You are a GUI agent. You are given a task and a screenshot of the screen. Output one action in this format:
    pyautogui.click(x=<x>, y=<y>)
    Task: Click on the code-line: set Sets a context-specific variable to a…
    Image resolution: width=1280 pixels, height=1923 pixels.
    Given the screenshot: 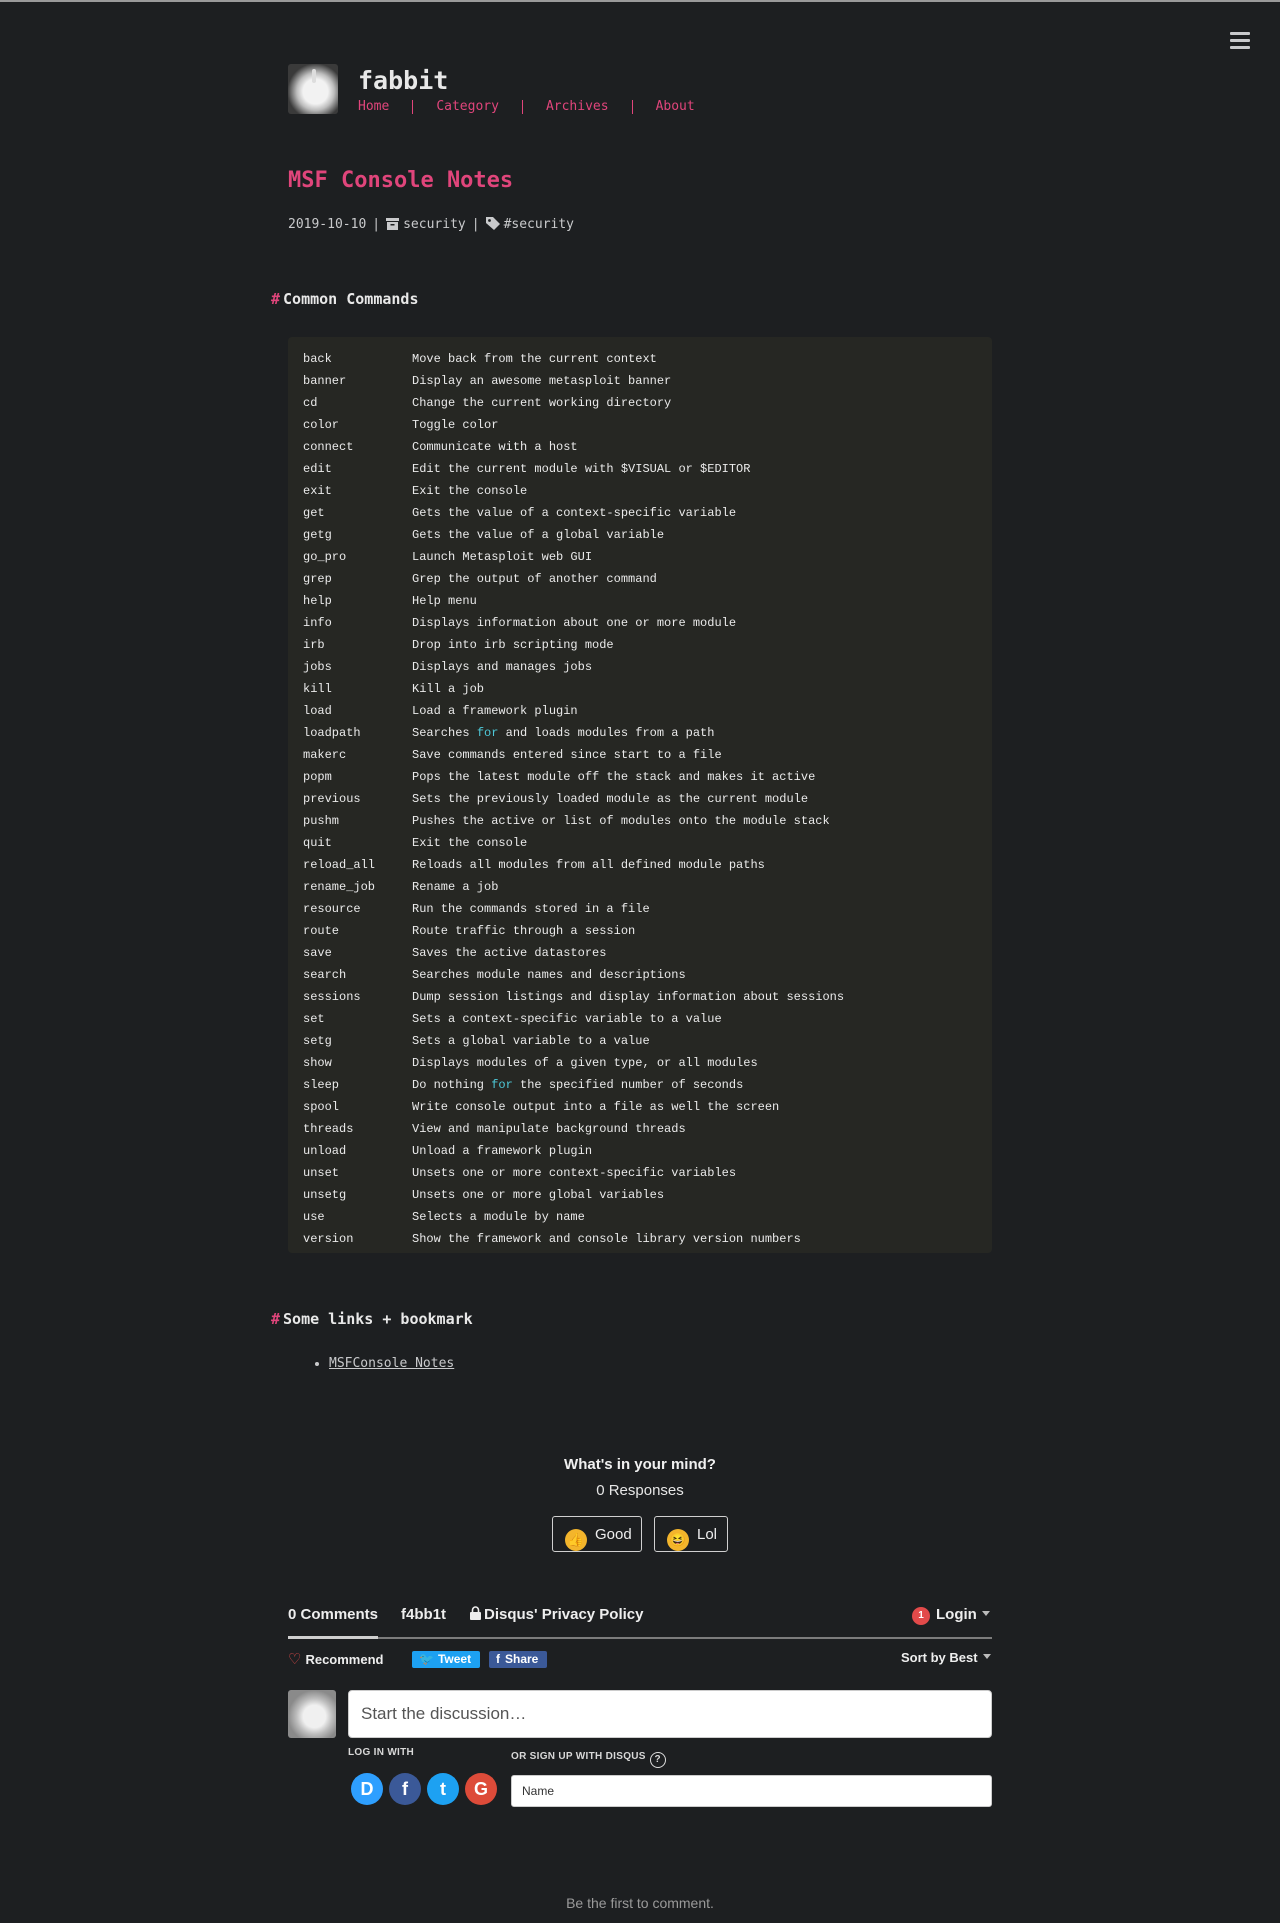 What is the action you would take?
    pyautogui.click(x=636, y=1019)
    